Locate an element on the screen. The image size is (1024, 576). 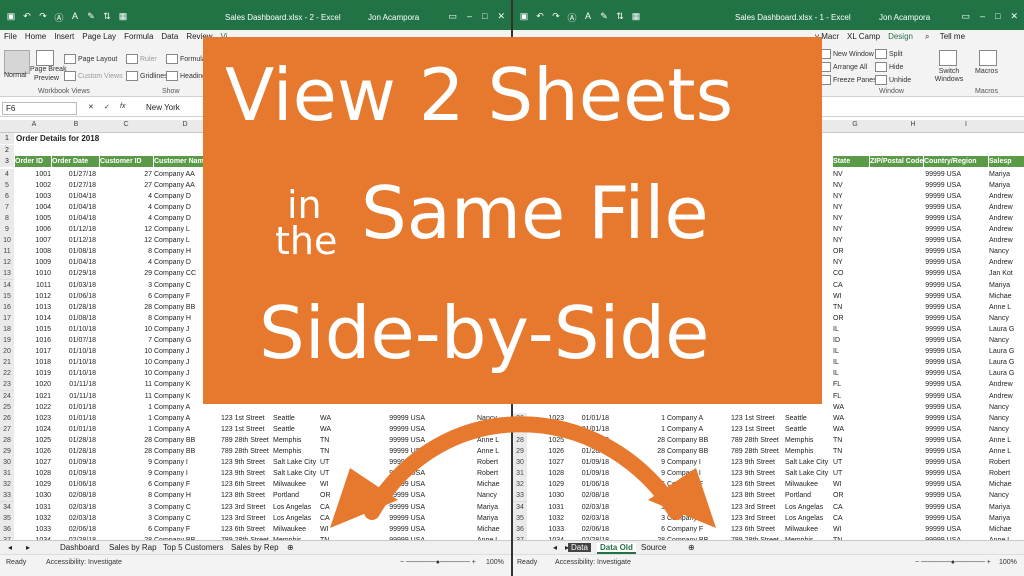
double-arrow-graphic is located at coordinates (523, 472).